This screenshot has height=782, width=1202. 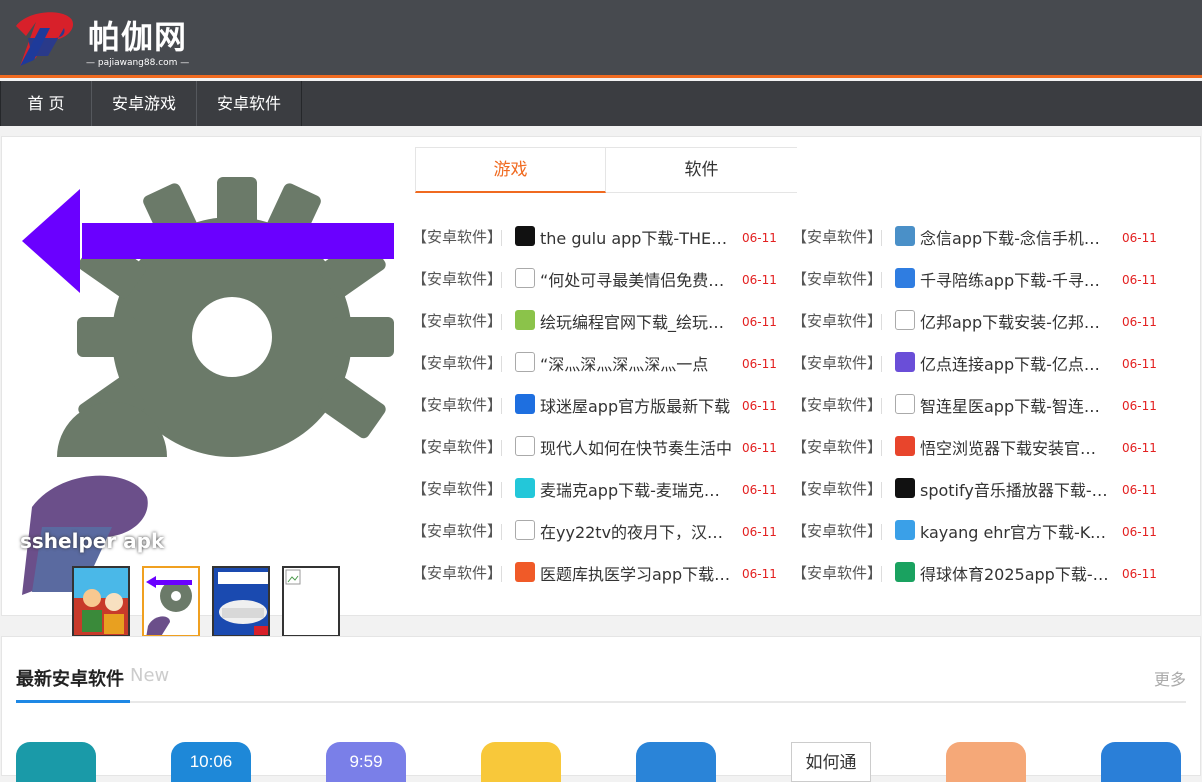 What do you see at coordinates (636, 407) in the screenshot?
I see `list-item-title: 球迷屋app官方版最新下载` at bounding box center [636, 407].